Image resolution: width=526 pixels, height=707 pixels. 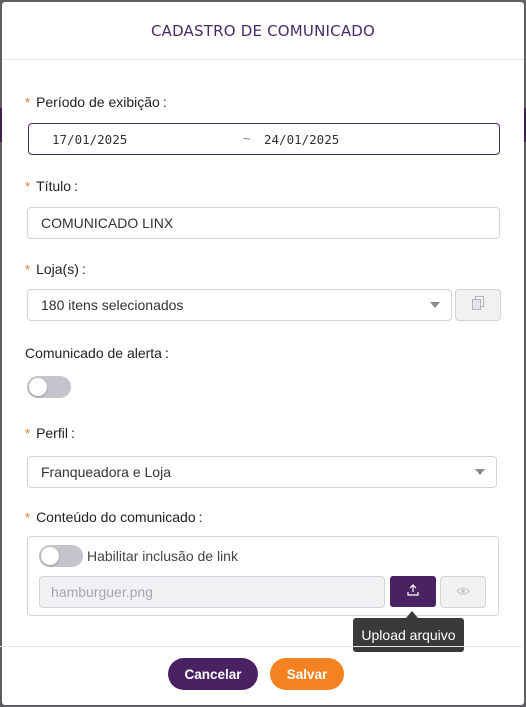 I want to click on view-button, so click(x=463, y=592).